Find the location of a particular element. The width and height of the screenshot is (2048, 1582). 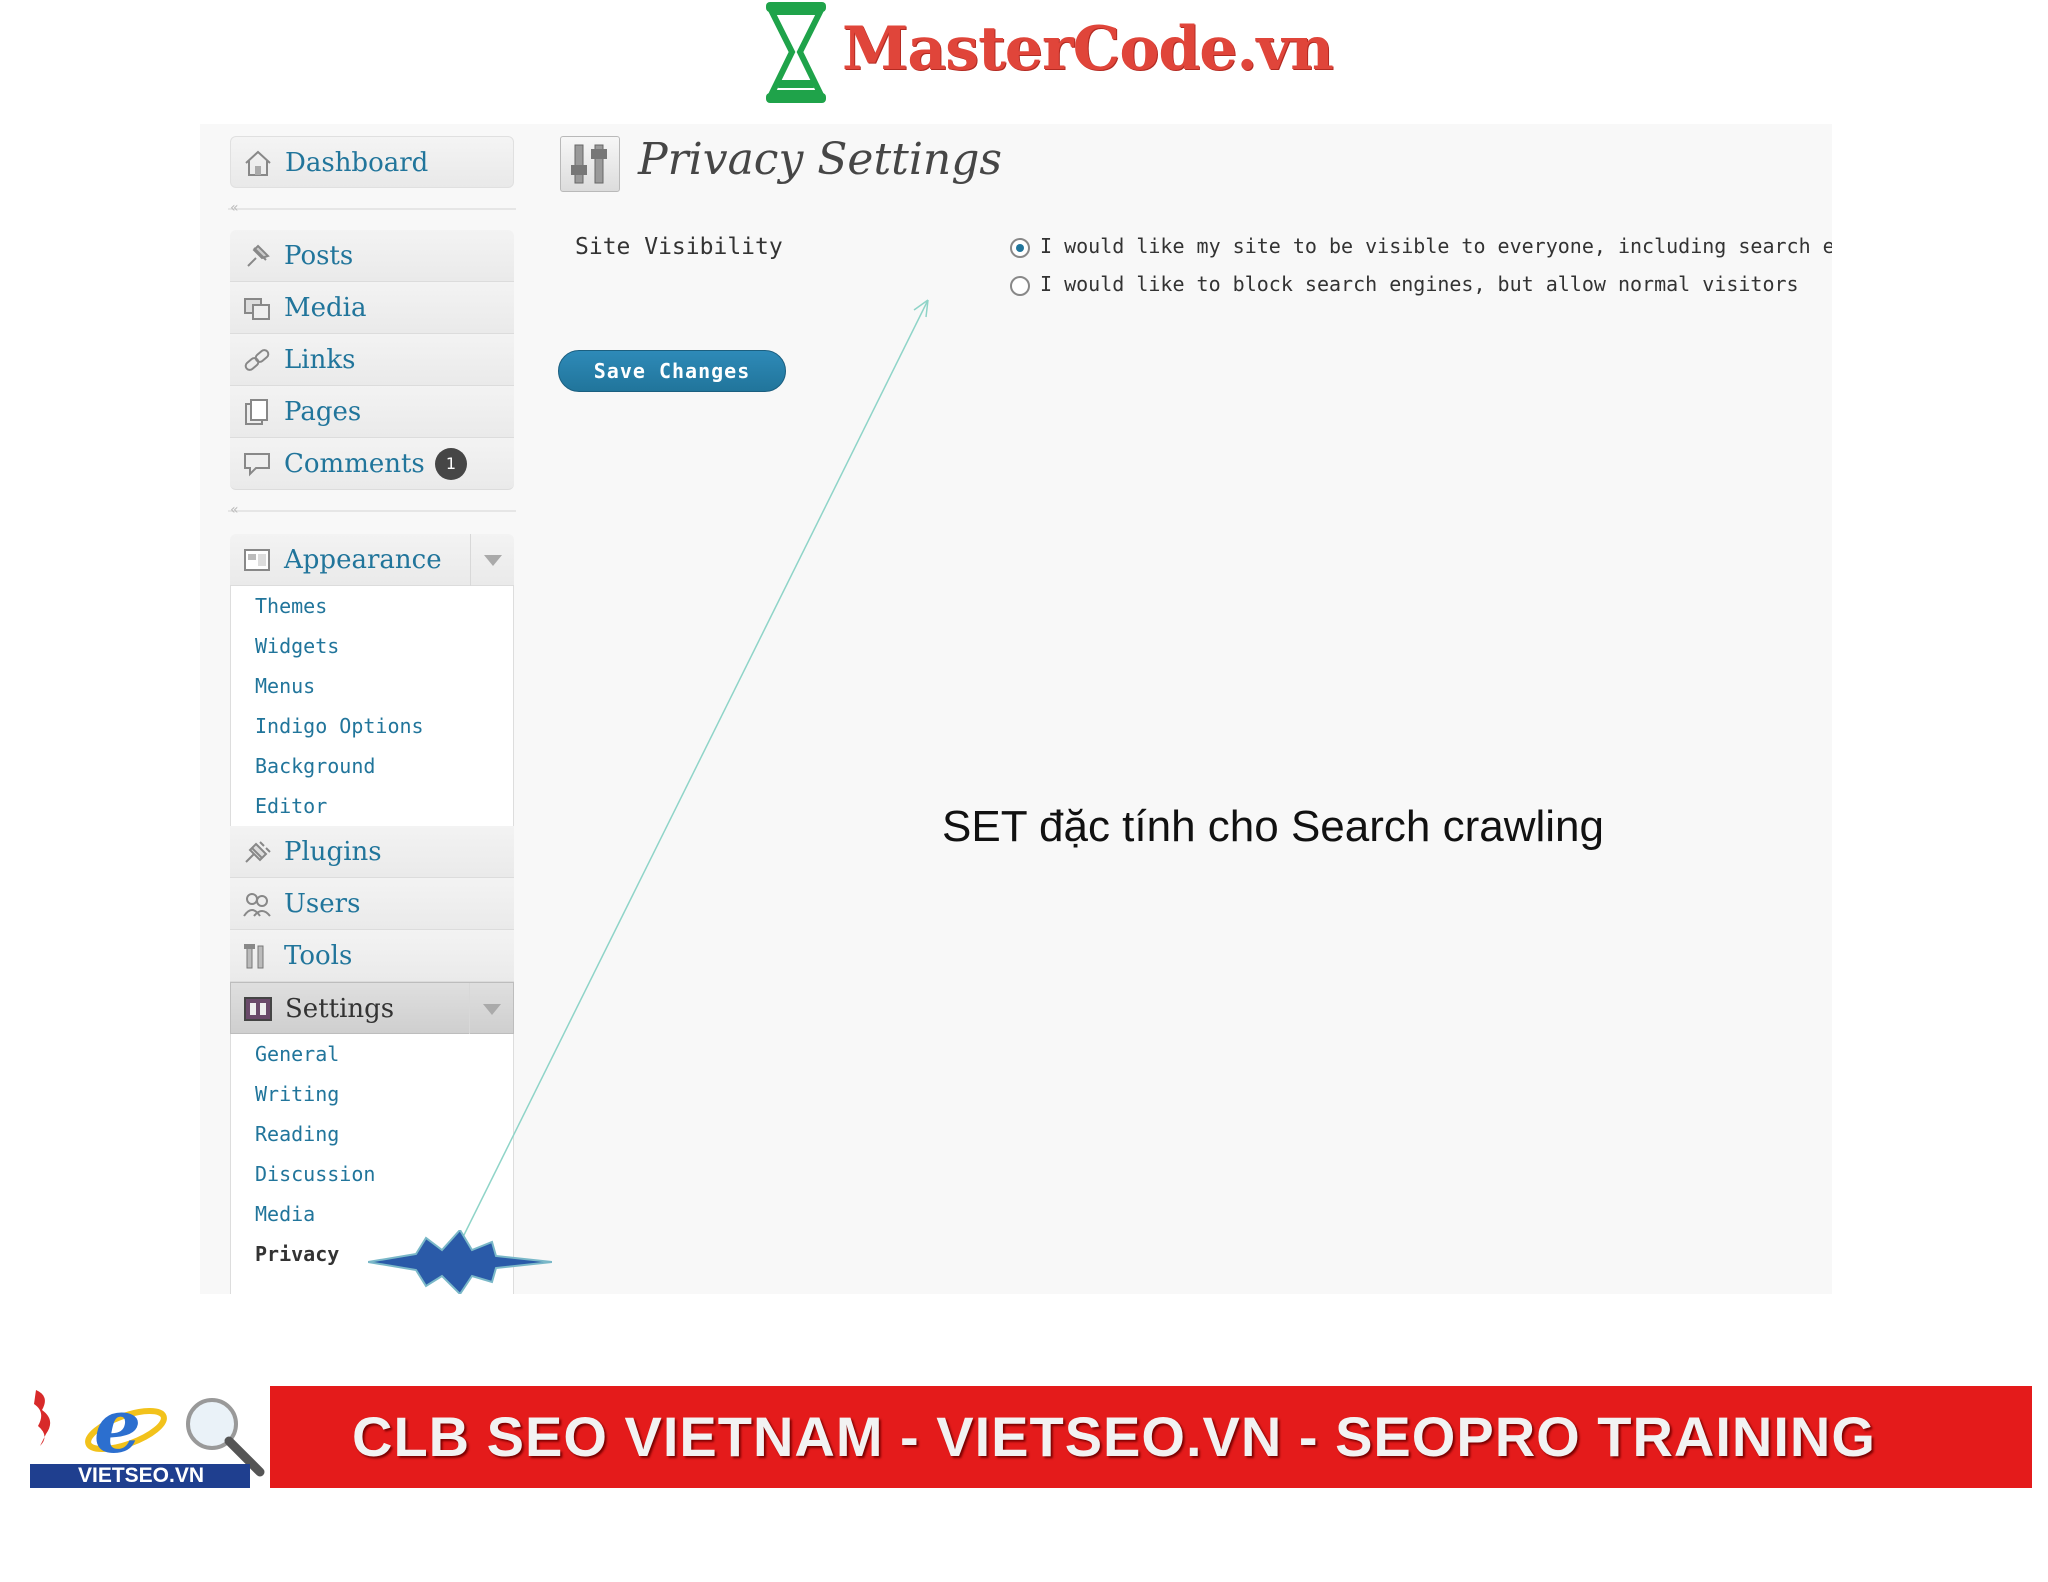

annotation-arrow is located at coordinates (695, 769).